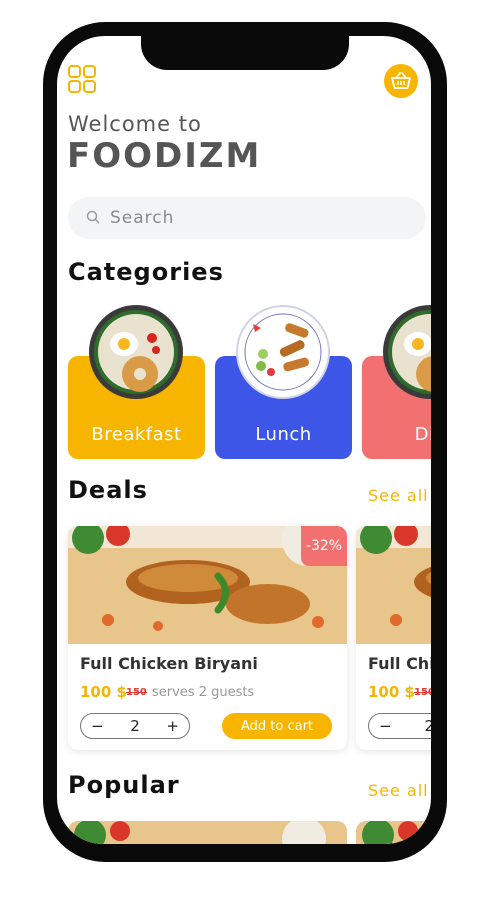 Image resolution: width=483 pixels, height=900 pixels. What do you see at coordinates (164, 156) in the screenshot?
I see `app-brand-title: FOODIZM` at bounding box center [164, 156].